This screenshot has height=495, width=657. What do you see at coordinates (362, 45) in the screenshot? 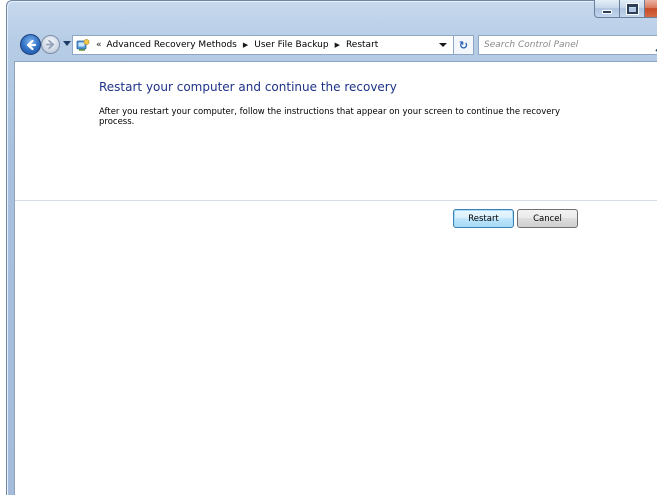
I see `breadcrumb-restart: Restart` at bounding box center [362, 45].